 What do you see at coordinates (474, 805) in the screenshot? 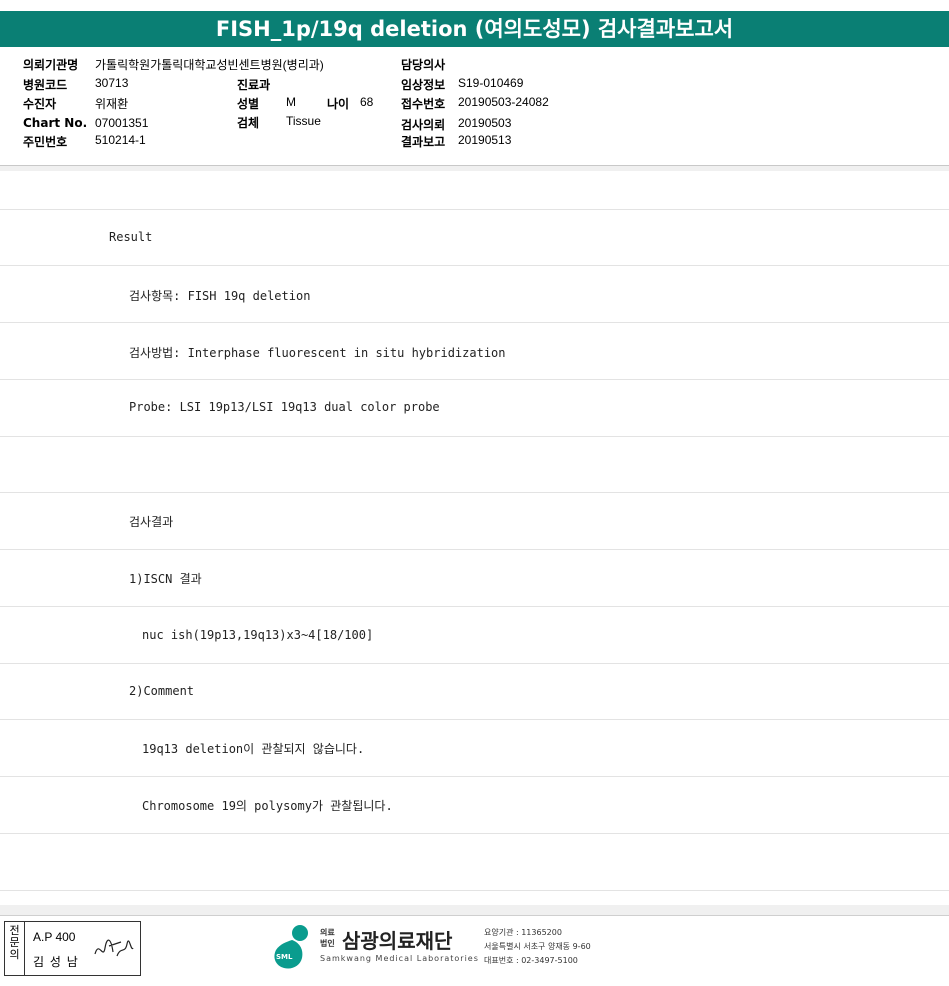
I see `result-row: Chromosome 19의 polysomy가 관찰됩니다.` at bounding box center [474, 805].